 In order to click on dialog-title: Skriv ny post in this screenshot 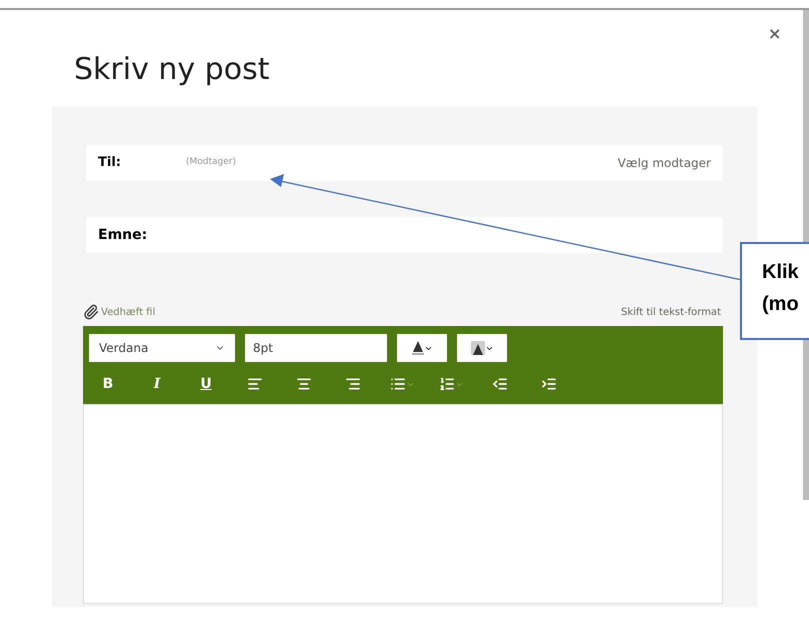, I will do `click(172, 70)`.